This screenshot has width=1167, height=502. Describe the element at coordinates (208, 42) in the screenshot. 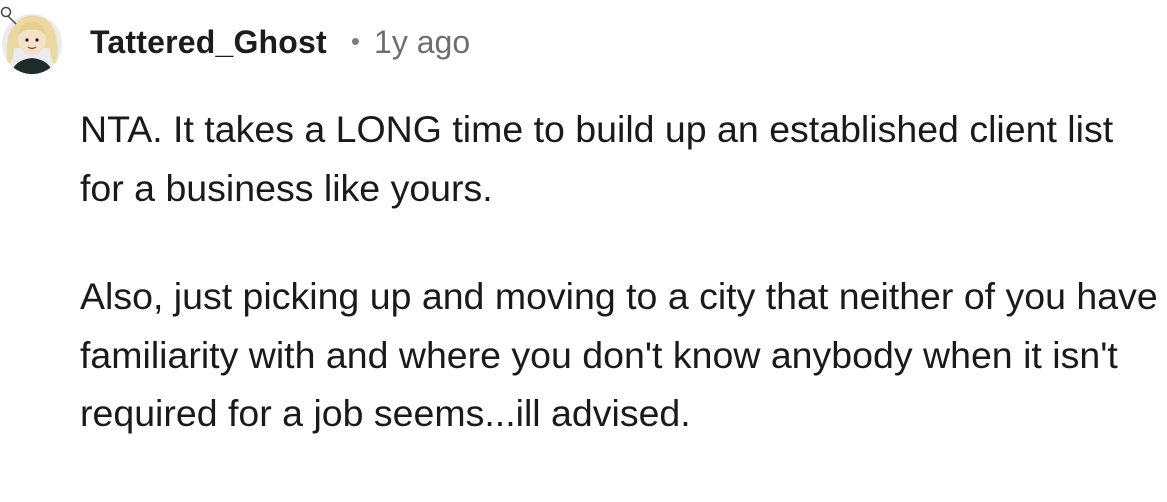

I see `username-link: Tattered_Ghost` at that location.